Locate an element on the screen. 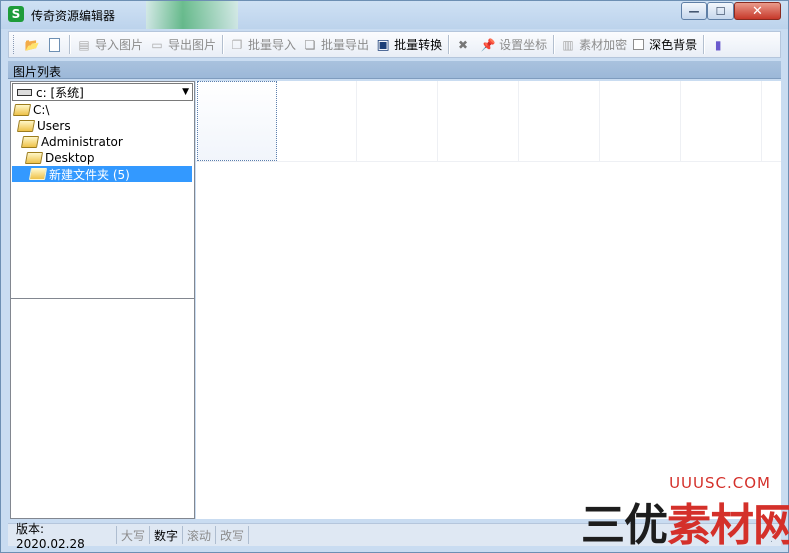  delete-button: ✖ is located at coordinates (464, 44).